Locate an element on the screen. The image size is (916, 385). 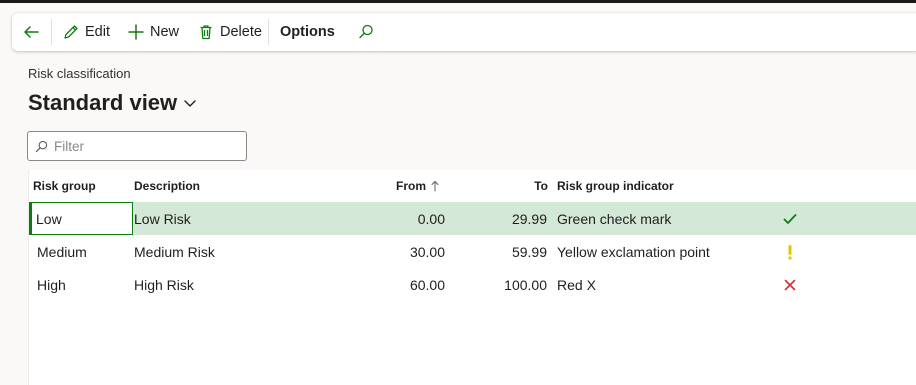
description-cell: Low Risk is located at coordinates (162, 218).